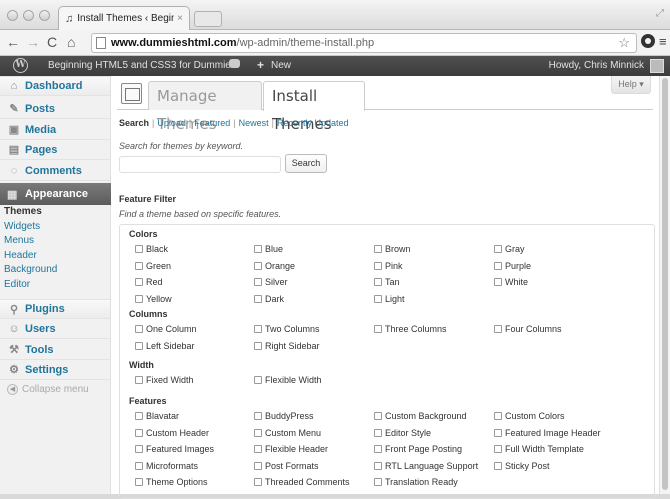 This screenshot has width=670, height=499. I want to click on filter-checkbox-threaded-comments: Threaded Comments, so click(302, 482).